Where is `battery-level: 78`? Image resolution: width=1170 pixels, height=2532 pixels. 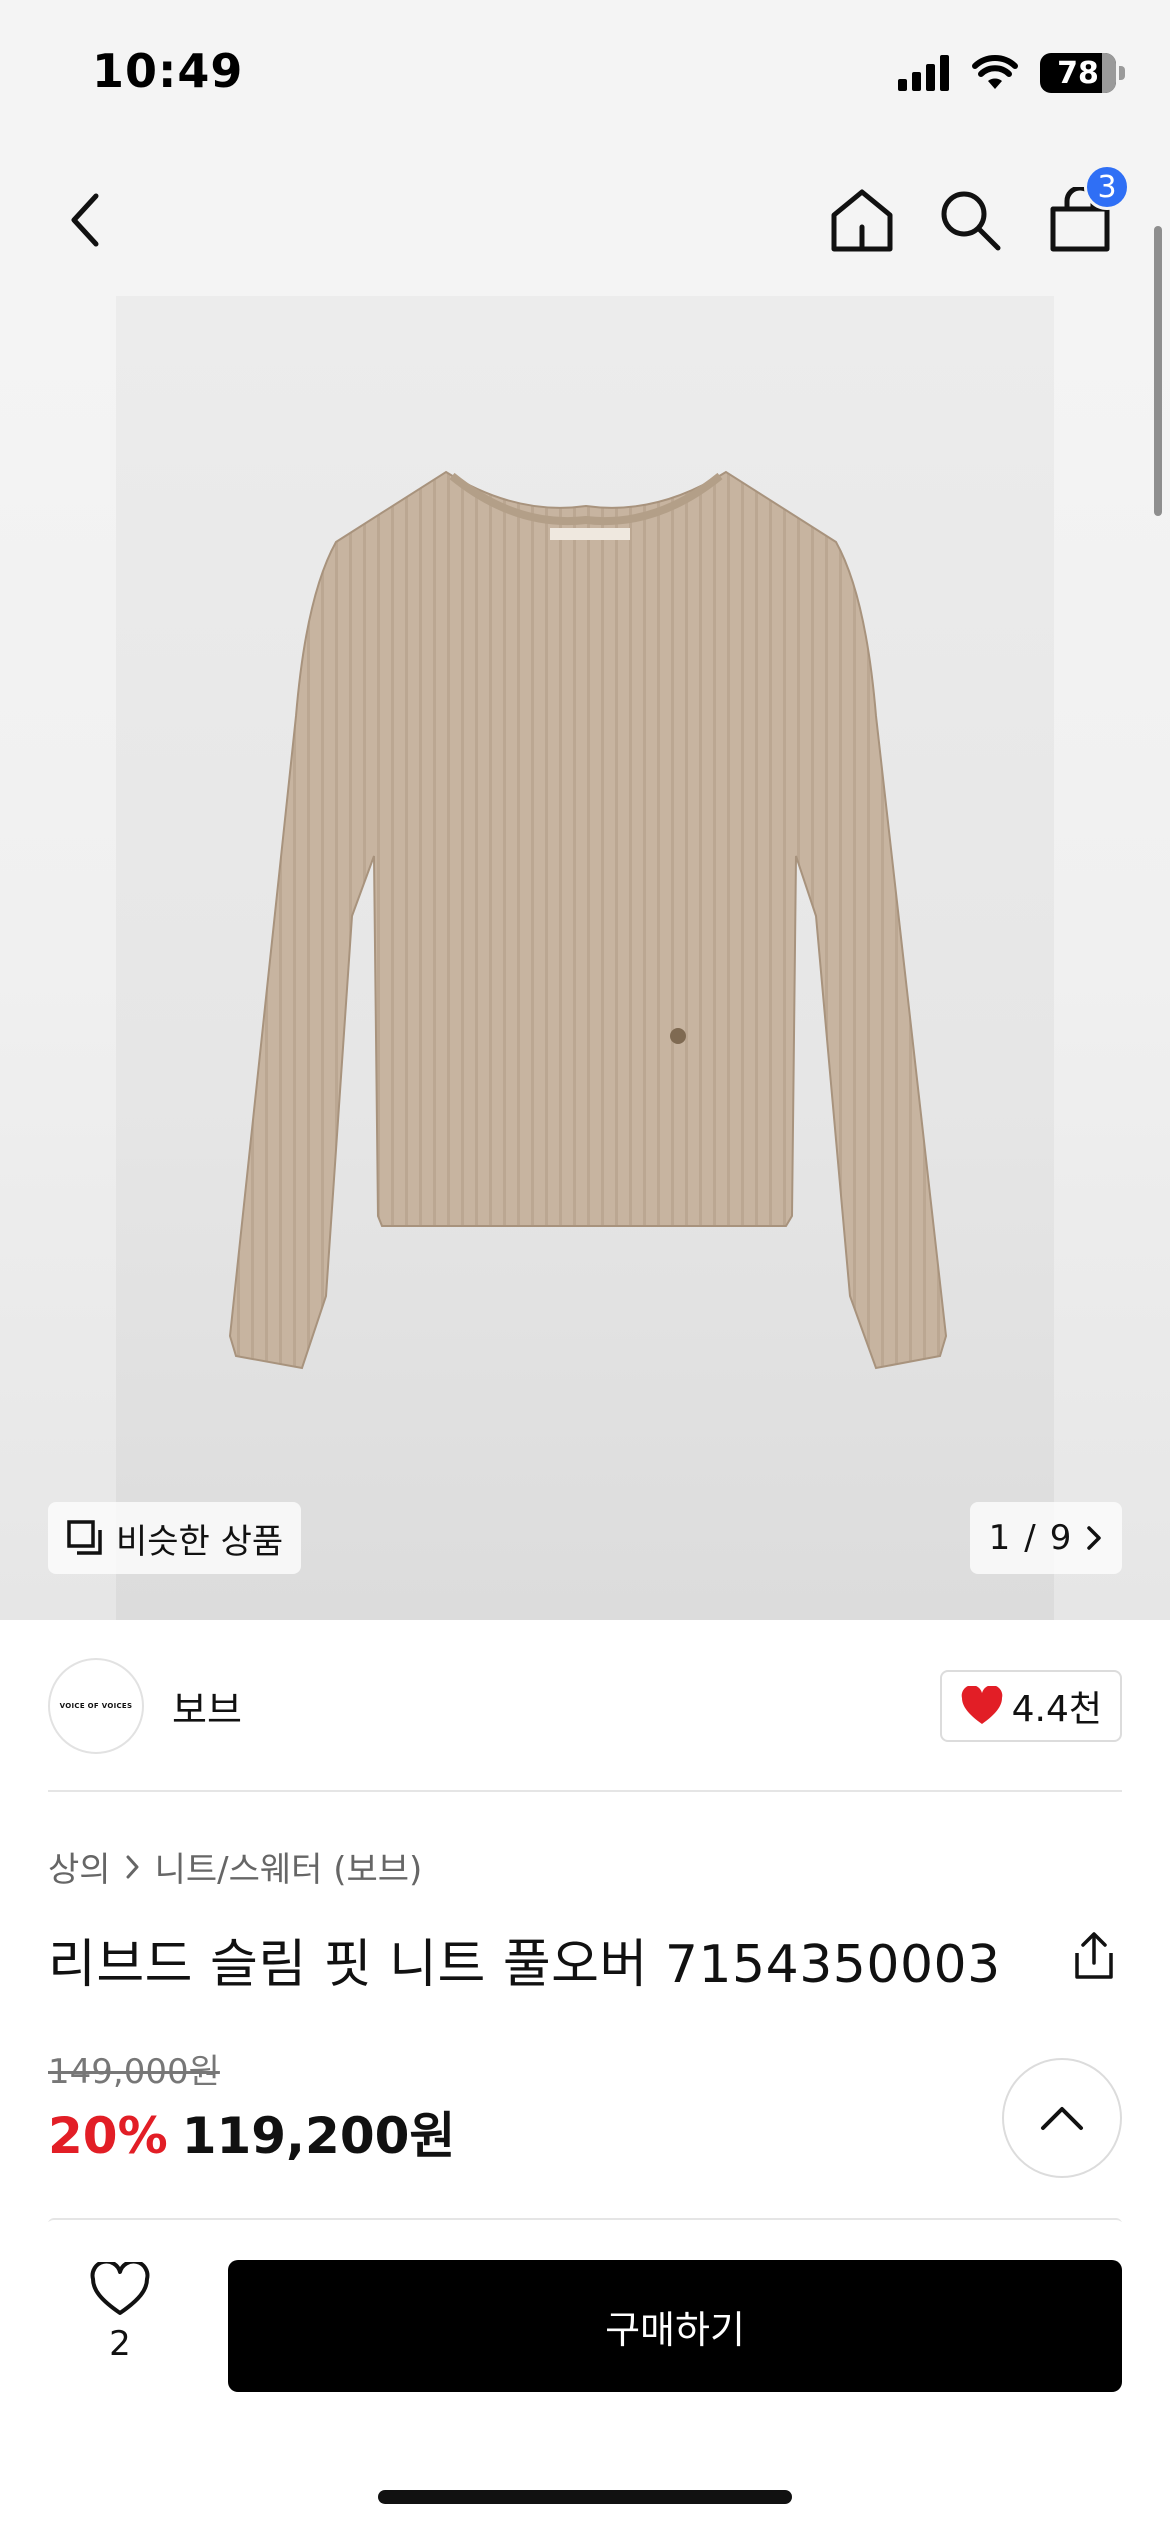 battery-level: 78 is located at coordinates (1078, 73).